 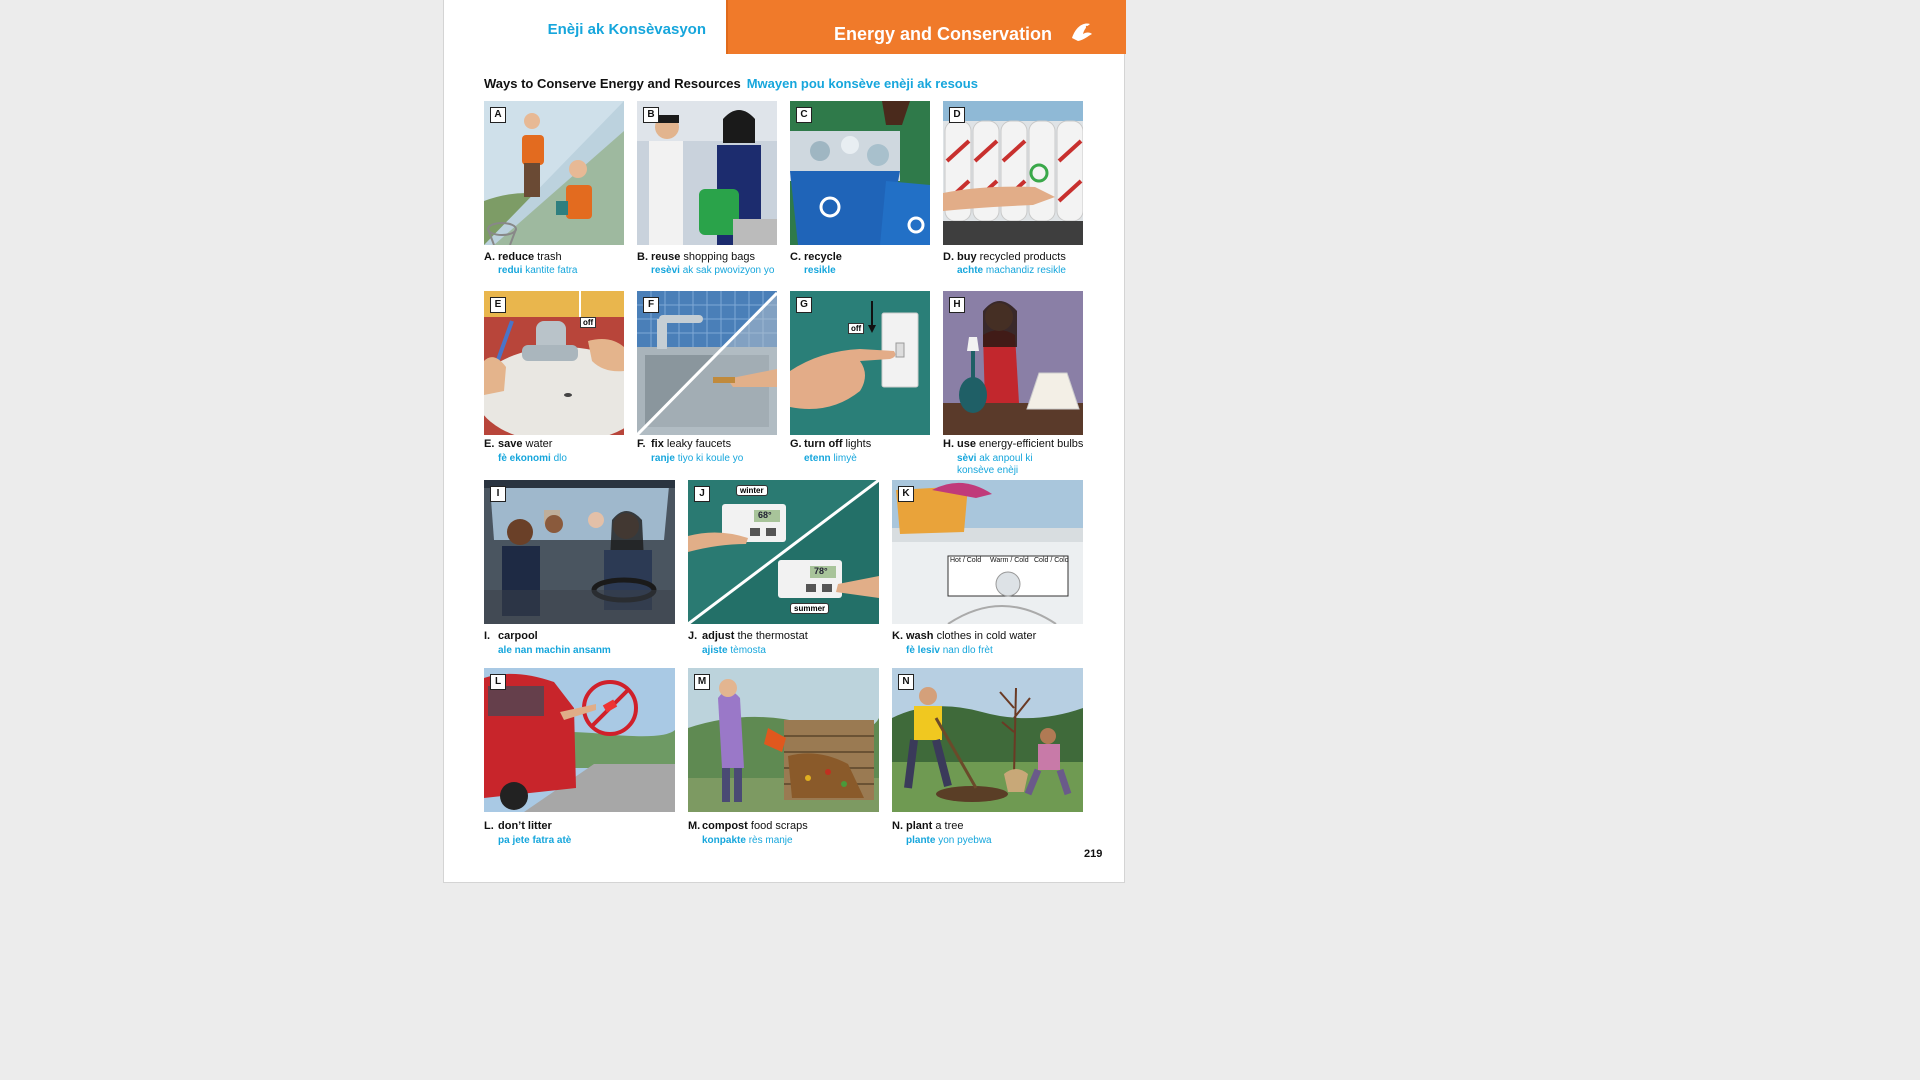 I want to click on caption-rest: a tree, so click(x=949, y=826).